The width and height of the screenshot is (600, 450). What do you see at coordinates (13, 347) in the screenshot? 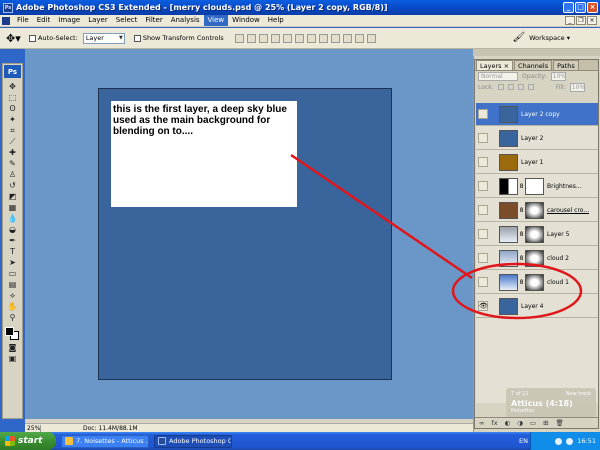
I see `quick-mask-icon: ◙` at bounding box center [13, 347].